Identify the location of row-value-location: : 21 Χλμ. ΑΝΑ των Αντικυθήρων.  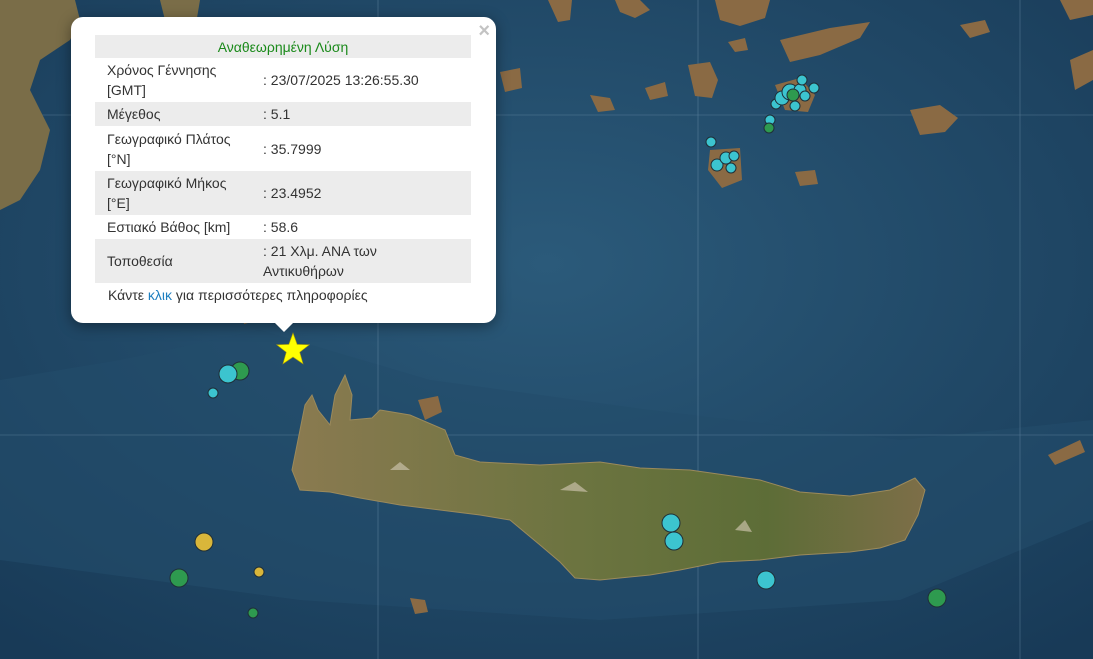
(366, 261).